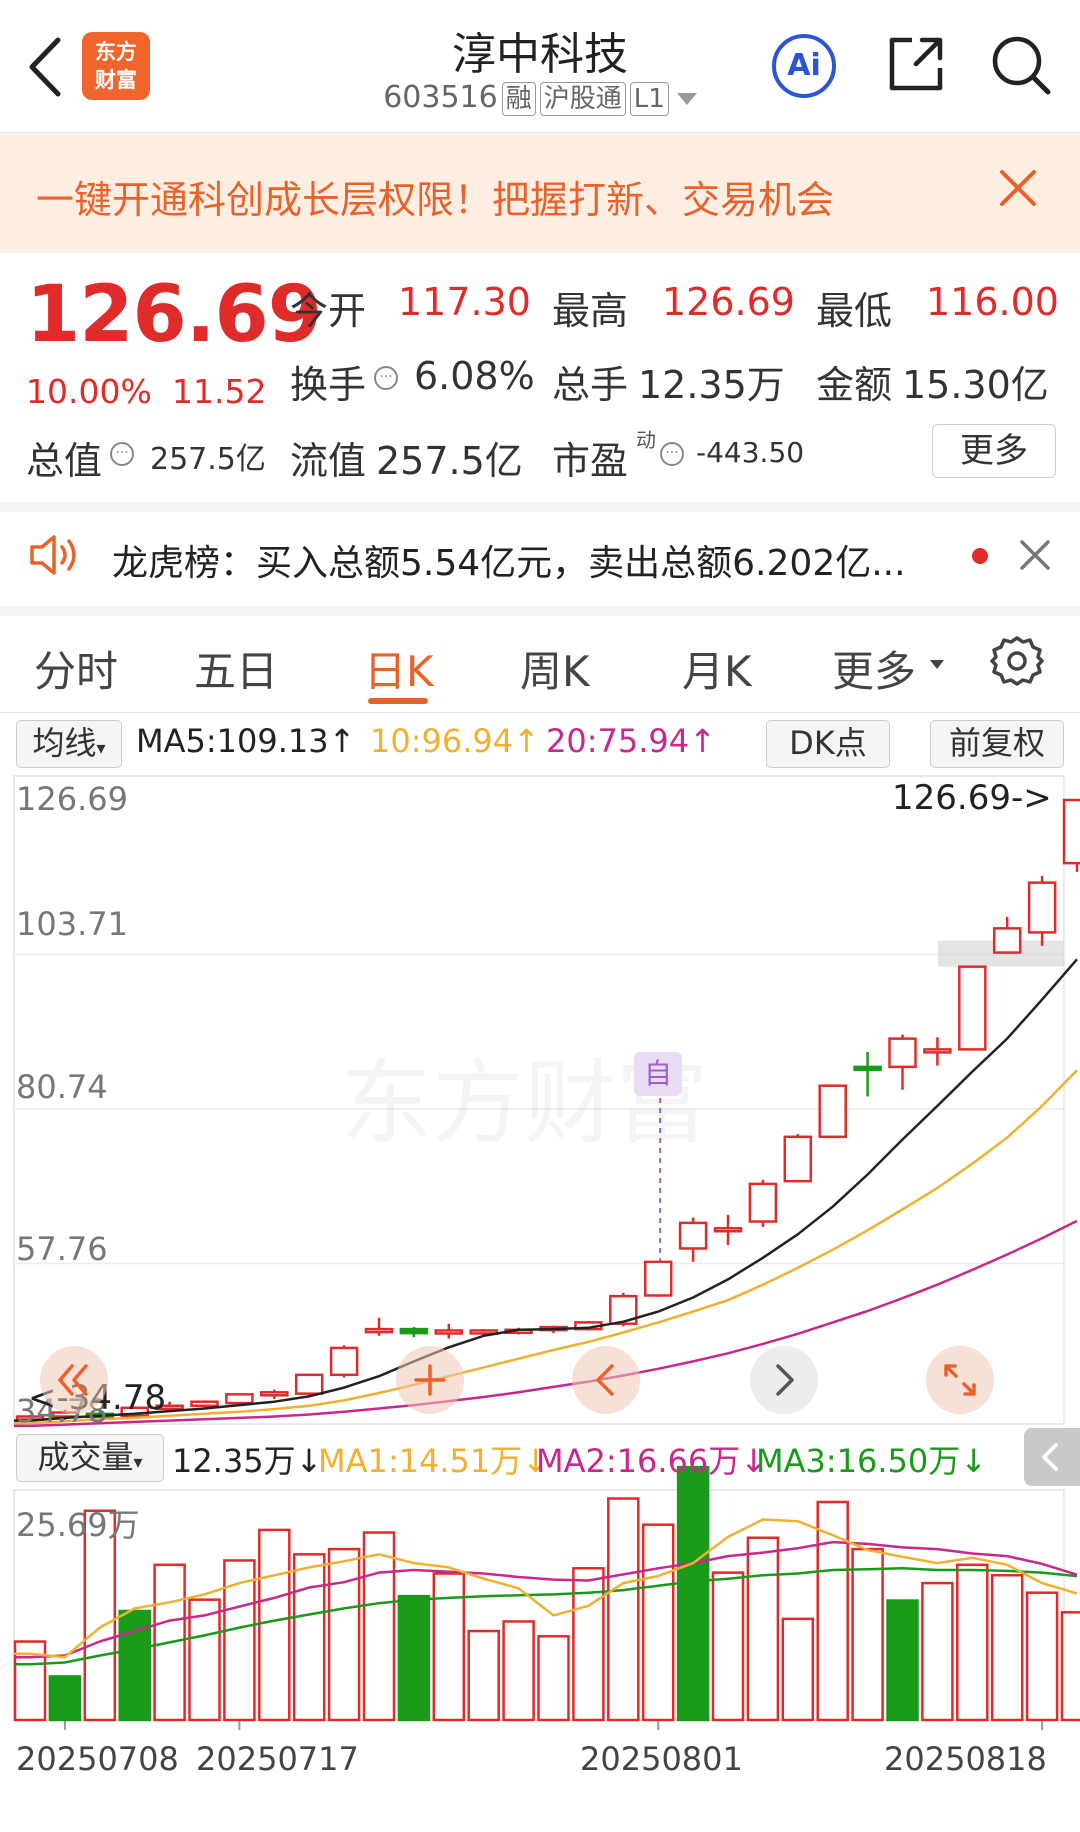 The width and height of the screenshot is (1080, 1832). What do you see at coordinates (277, 1759) in the screenshot?
I see `date-label: 20250717` at bounding box center [277, 1759].